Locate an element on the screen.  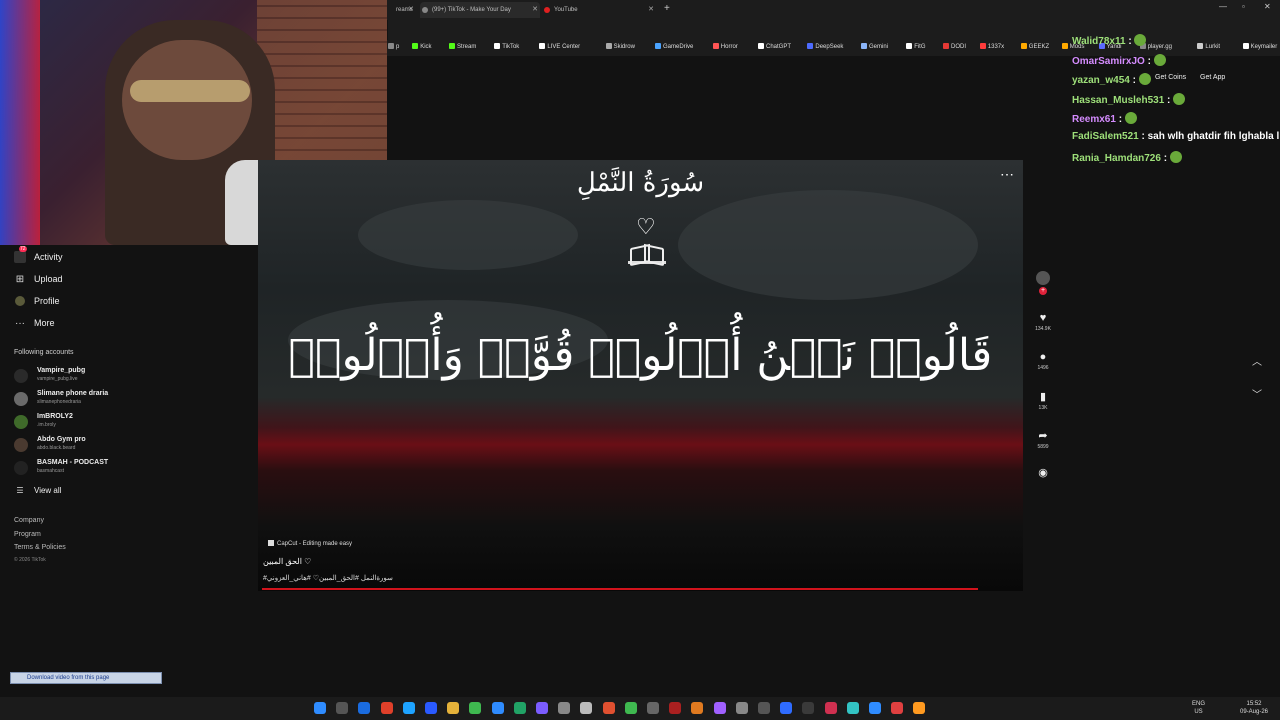
bookmark-item: Stream is located at coordinates (462, 46).